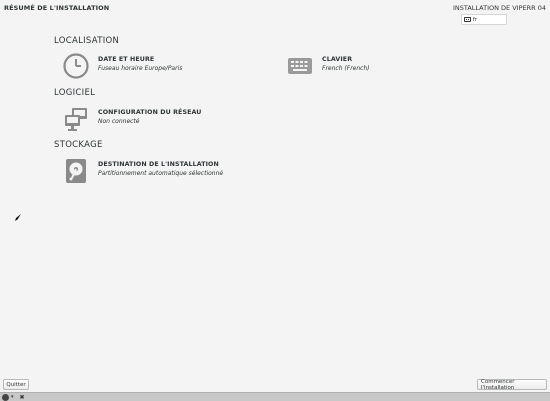  What do you see at coordinates (75, 93) in the screenshot?
I see `section-title-logiciel: LOGICIEL` at bounding box center [75, 93].